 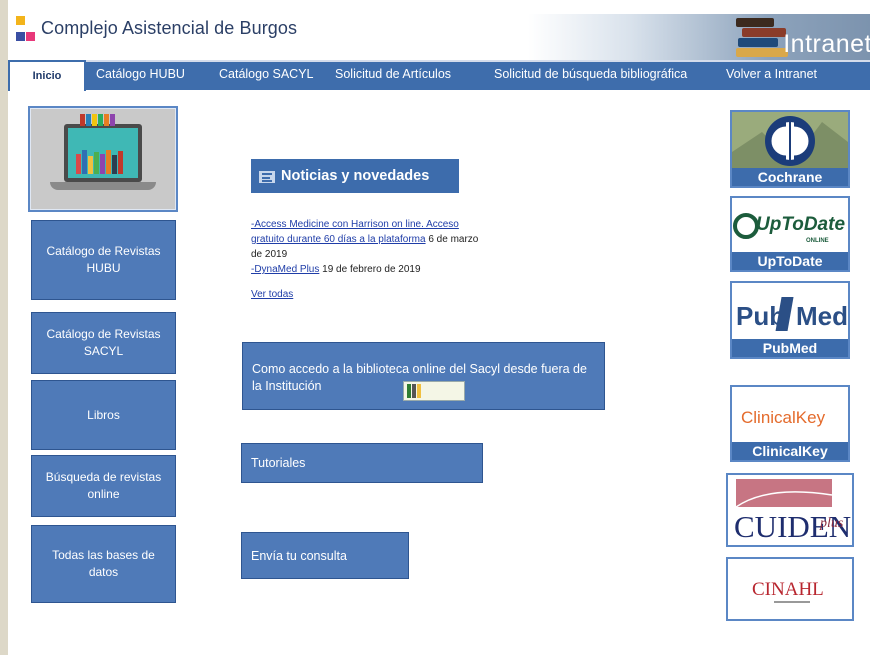 I want to click on uptodate-caption: UpToDate, so click(x=790, y=261).